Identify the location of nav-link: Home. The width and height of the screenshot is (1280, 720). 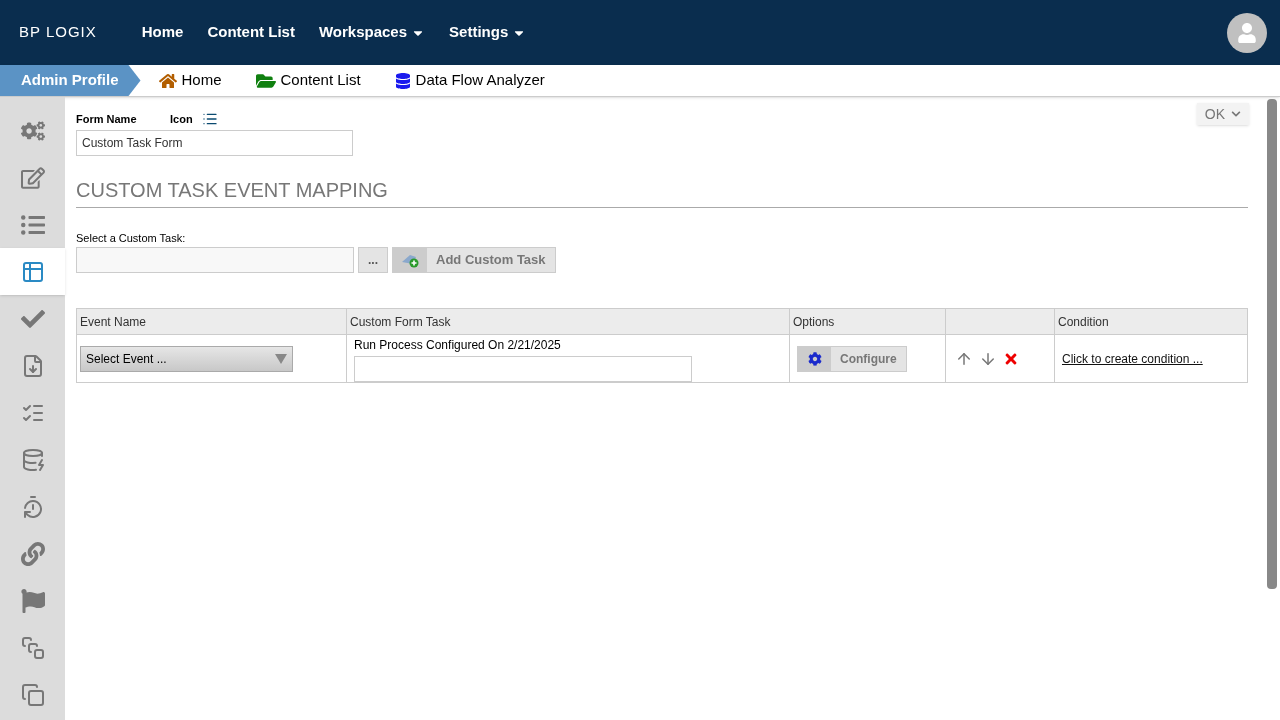
(162, 32).